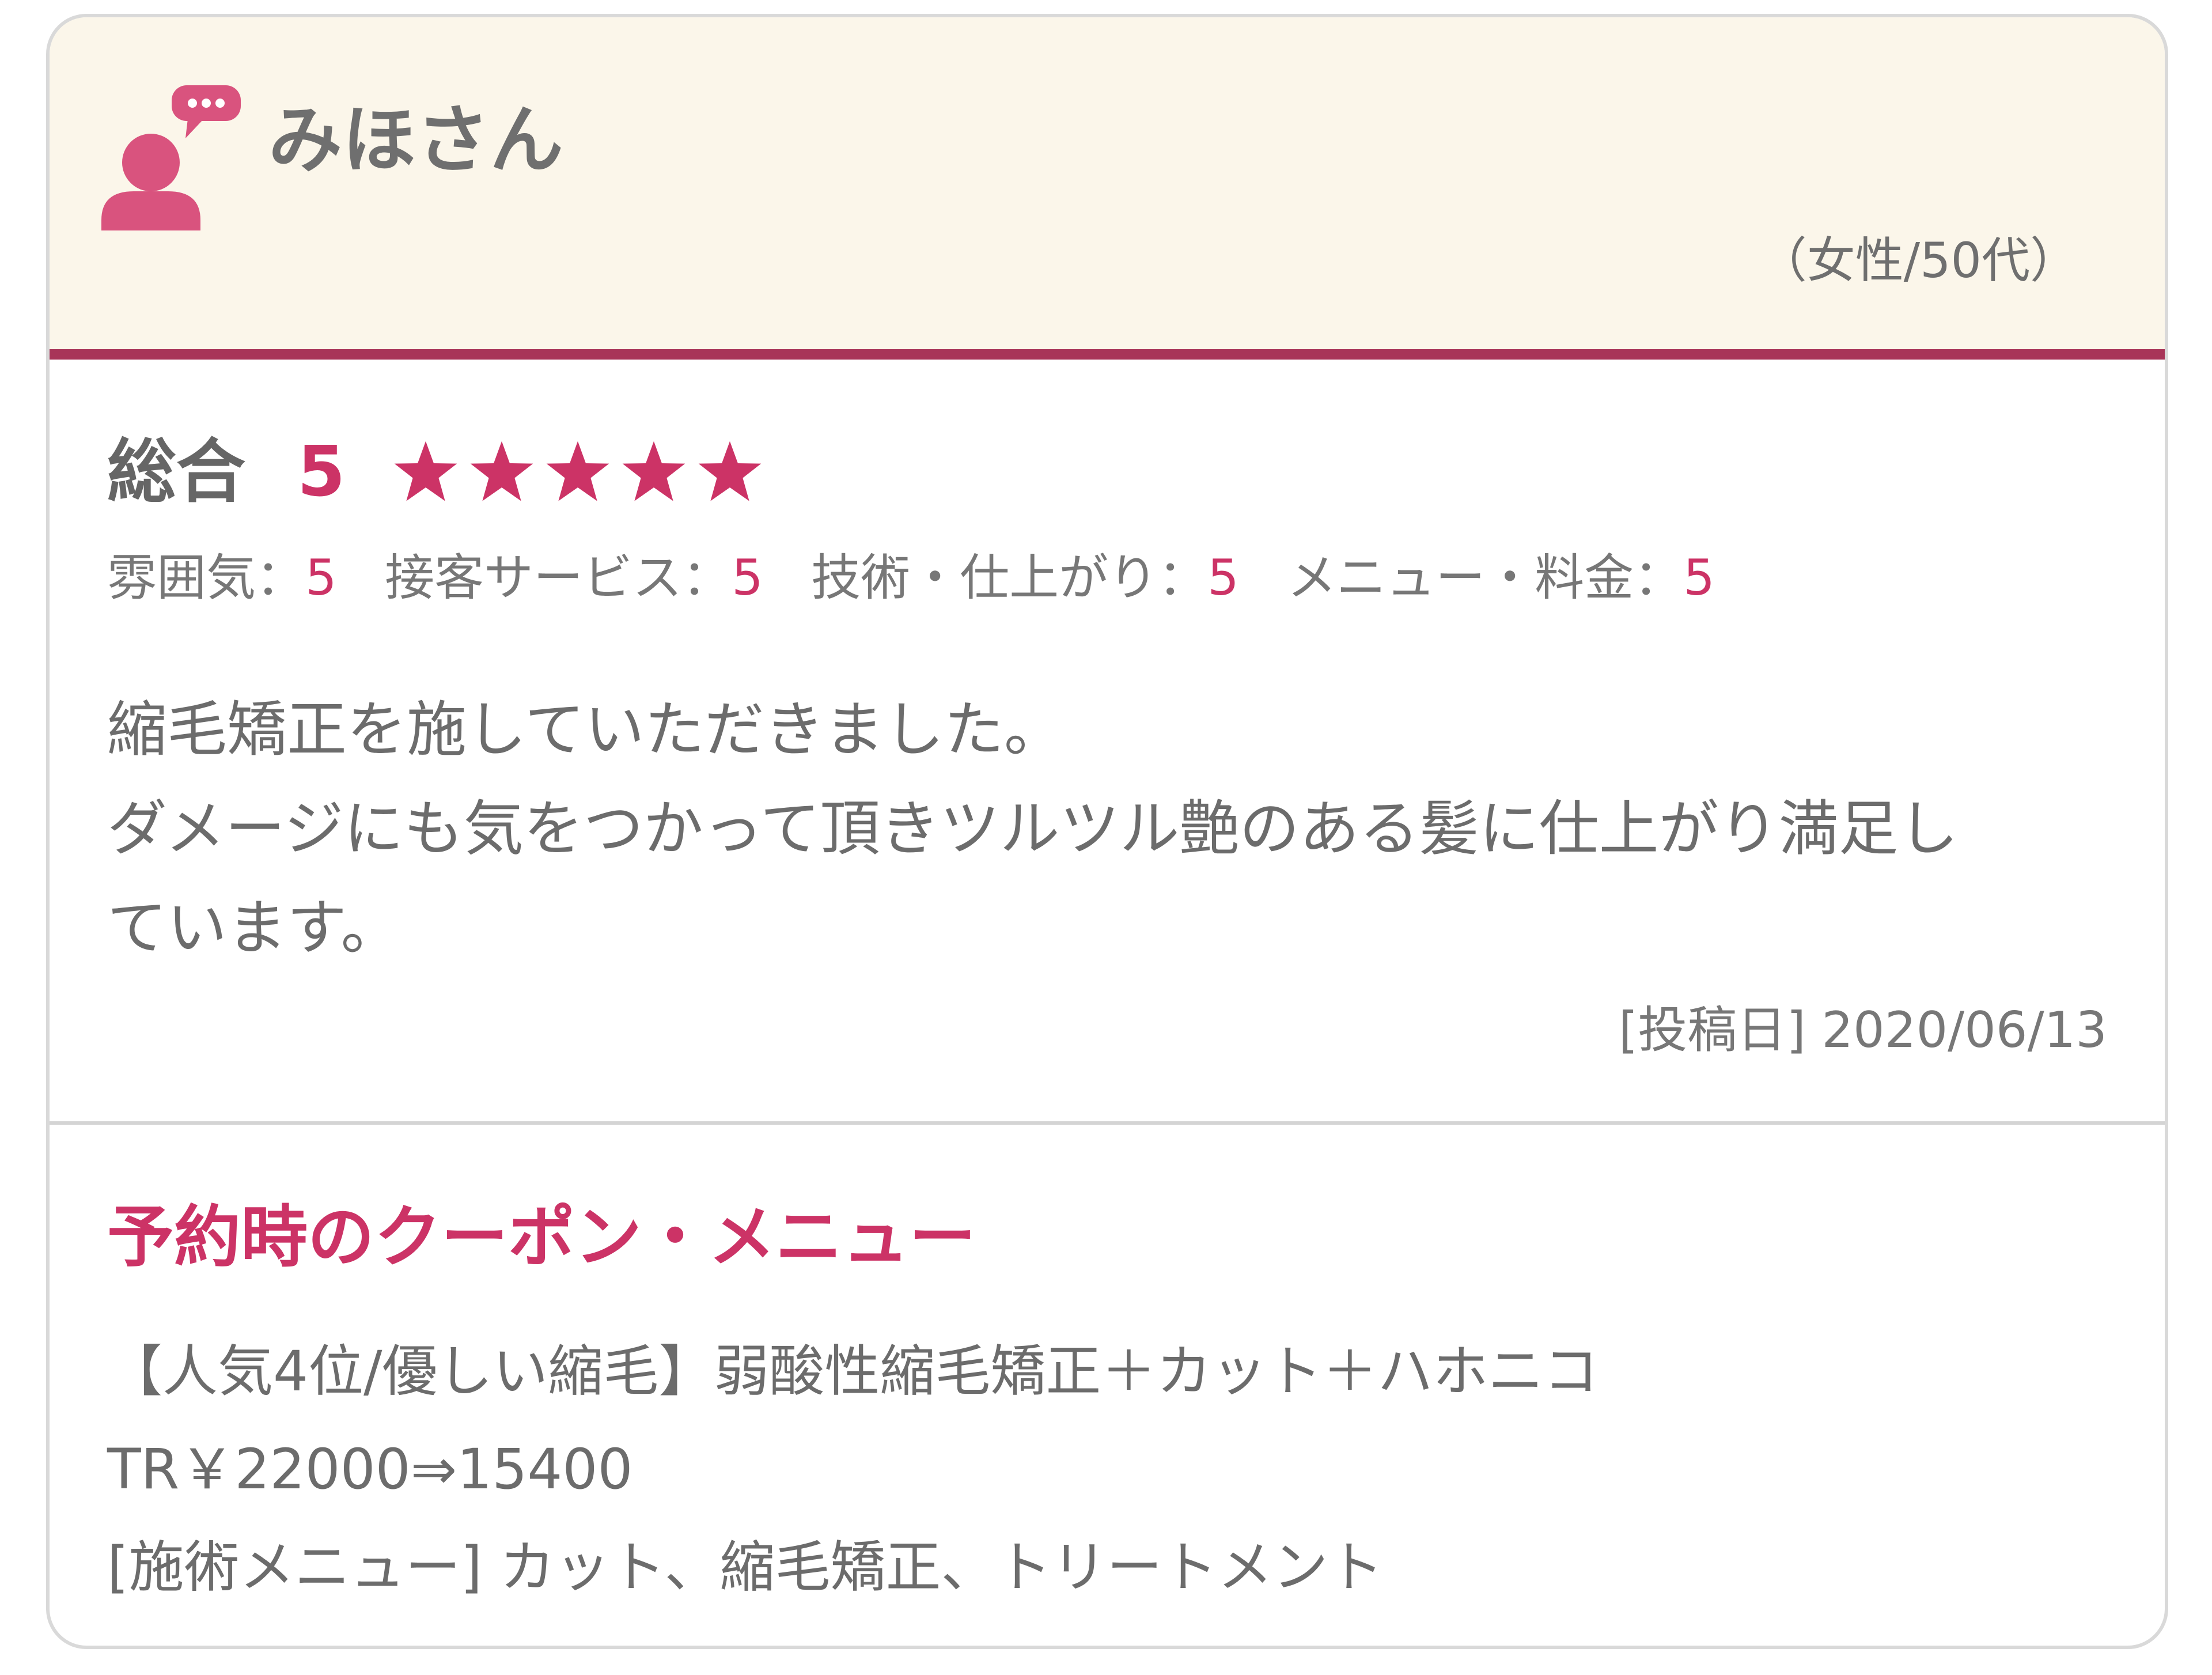 The width and height of the screenshot is (2212, 1675). What do you see at coordinates (853, 1371) in the screenshot?
I see `coupon-name: 【人気4位/優しい縮毛】弱酸性縮毛矯正＋カット＋ハホニコ` at bounding box center [853, 1371].